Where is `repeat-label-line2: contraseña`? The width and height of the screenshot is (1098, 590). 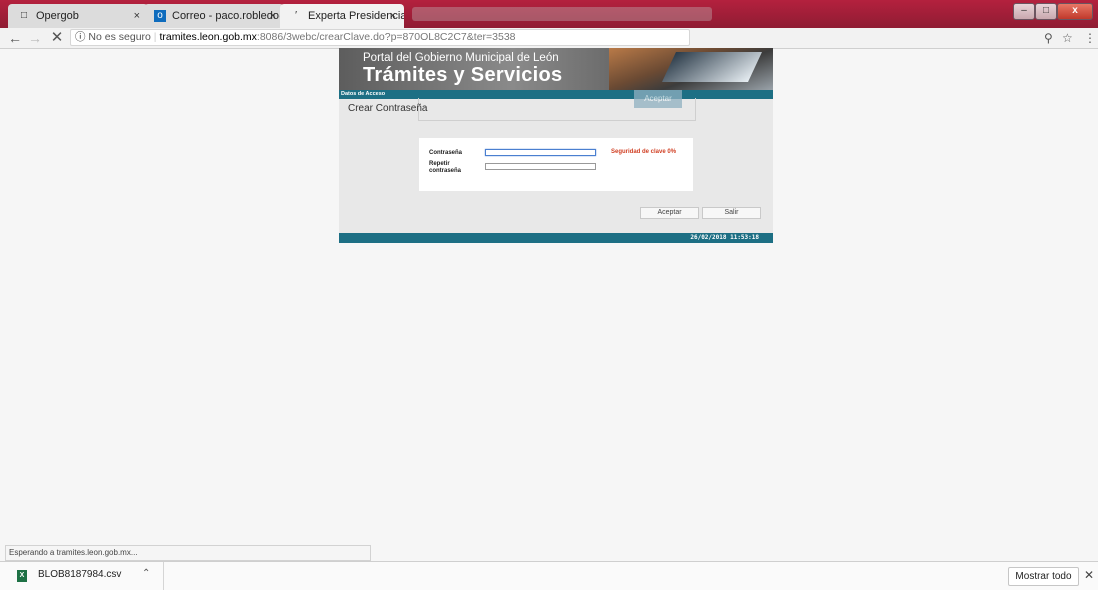 repeat-label-line2: contraseña is located at coordinates (445, 171).